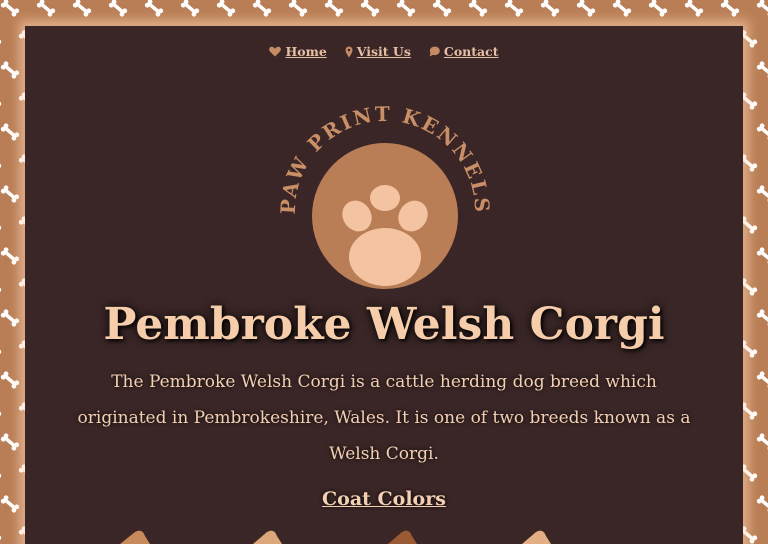 The width and height of the screenshot is (768, 544). Describe the element at coordinates (434, 51) in the screenshot. I see `speech-bubble-icon` at that location.